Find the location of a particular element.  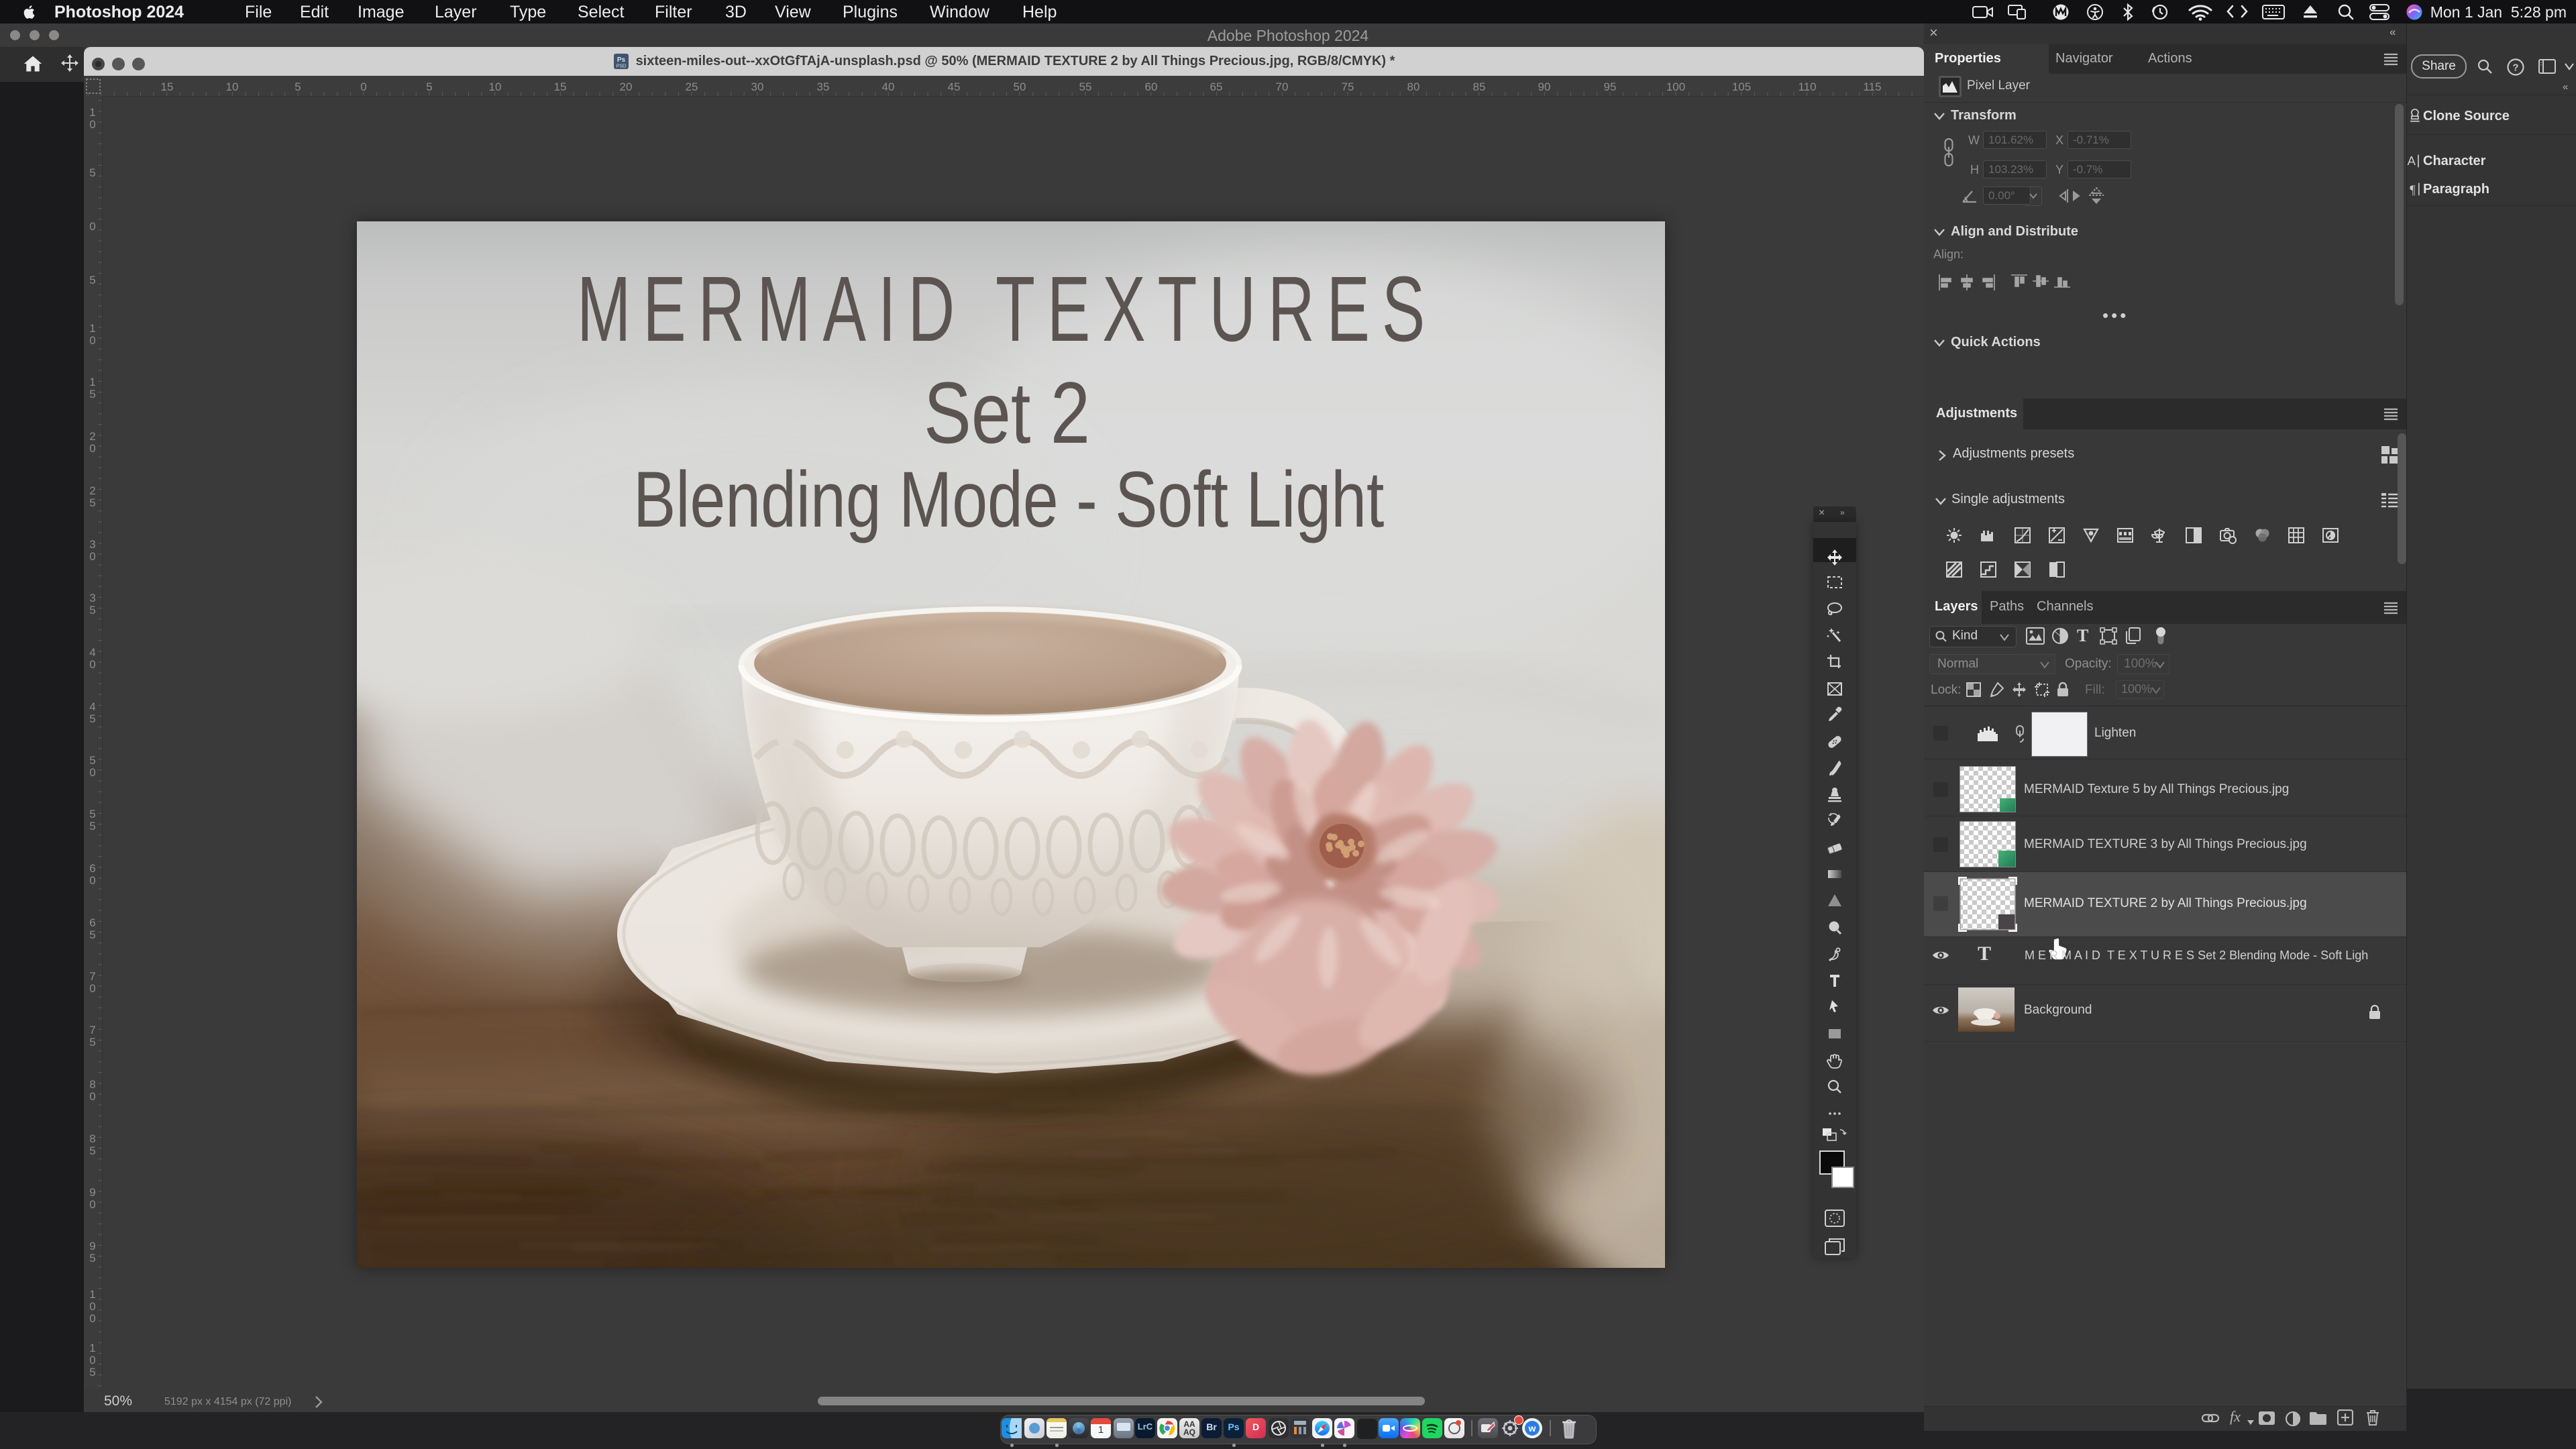

svg-text: 75 is located at coordinates (1348, 86).